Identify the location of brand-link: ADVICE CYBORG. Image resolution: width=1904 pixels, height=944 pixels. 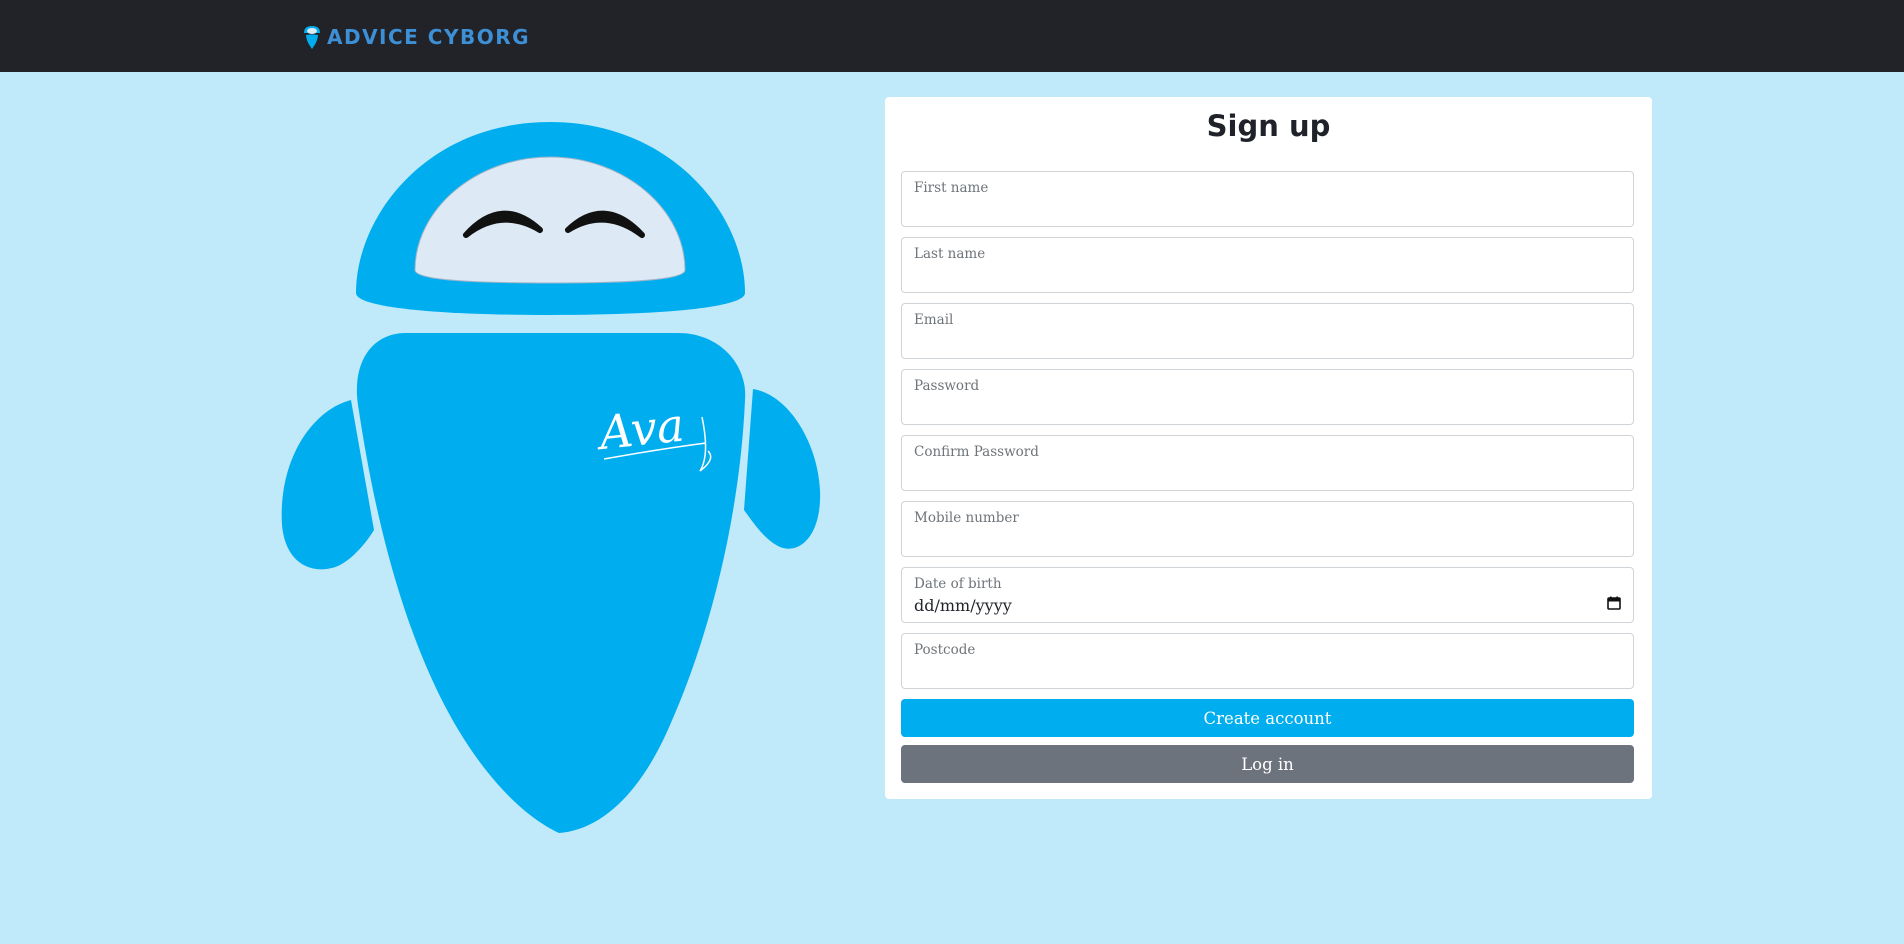
(416, 37).